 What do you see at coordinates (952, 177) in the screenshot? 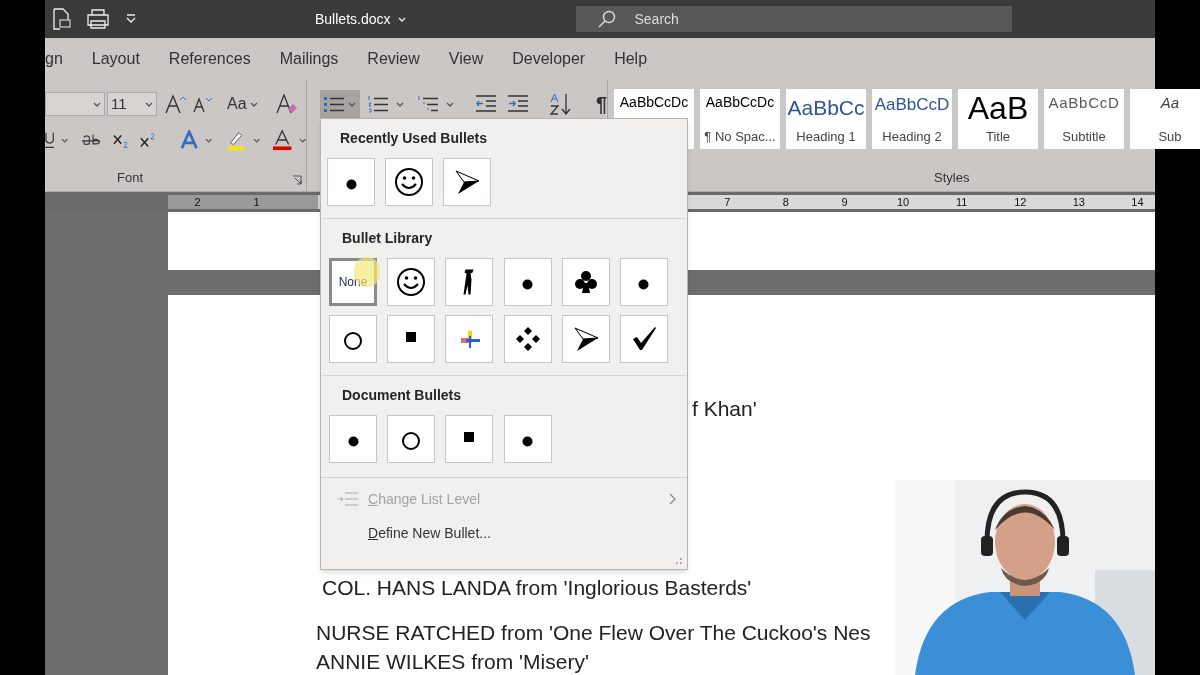
I see `group-label: Styles` at bounding box center [952, 177].